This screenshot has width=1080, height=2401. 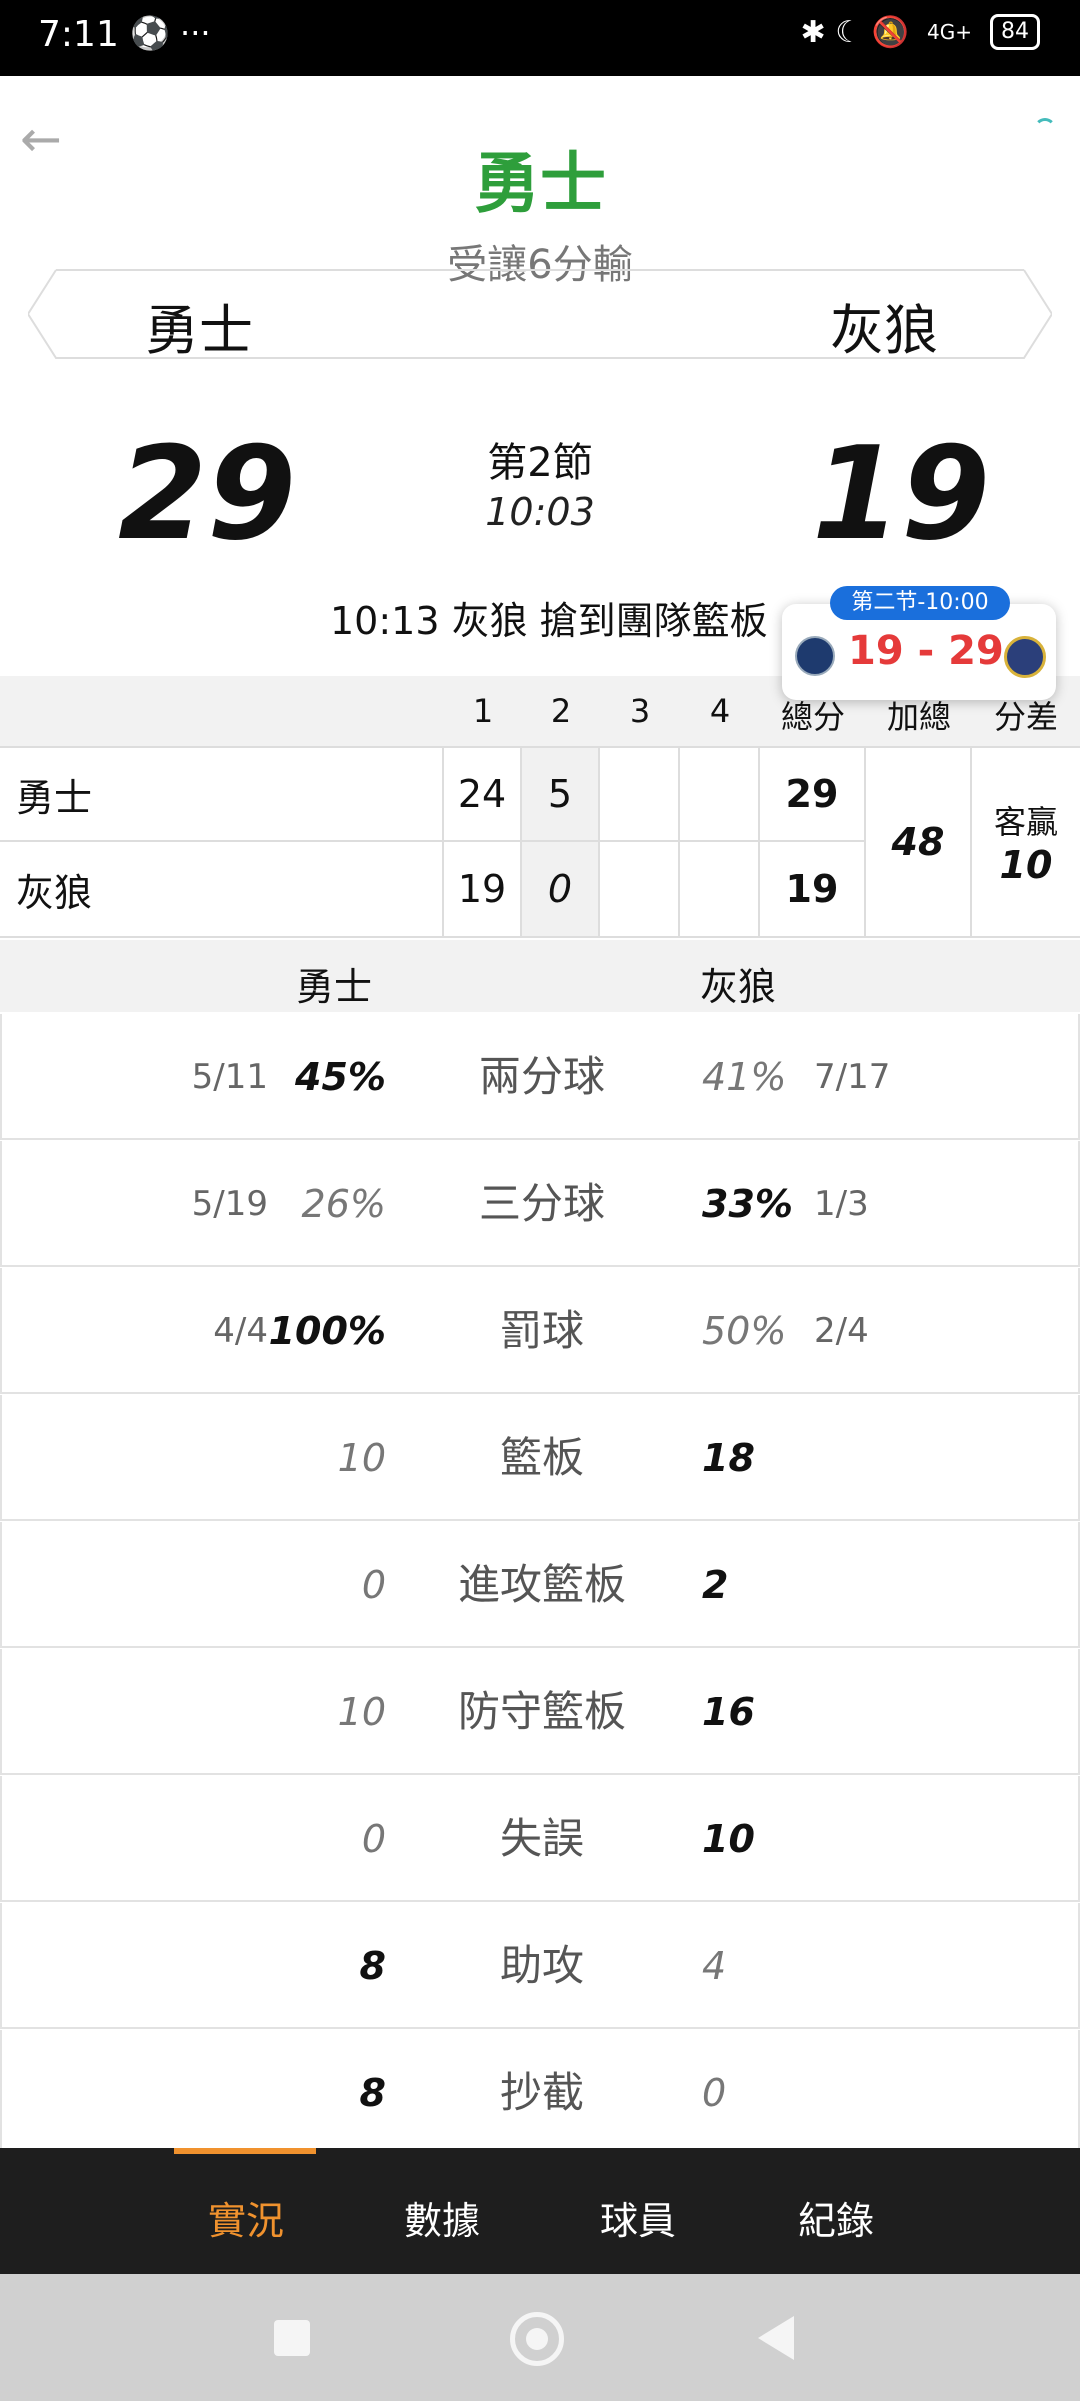 I want to click on back-triangle-icon, so click(x=776, y=2338).